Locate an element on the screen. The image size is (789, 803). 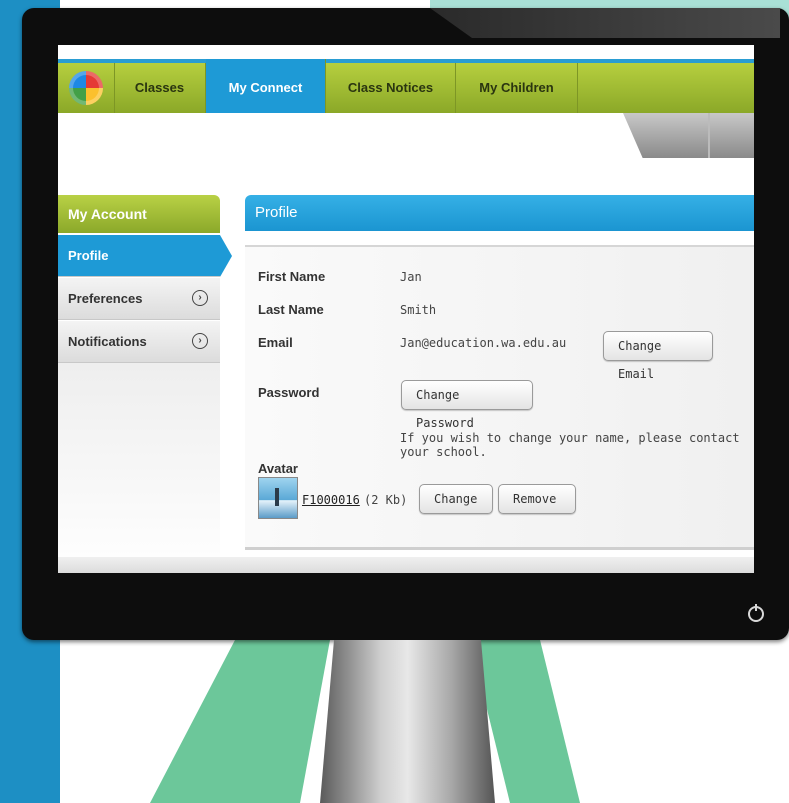
power-icon is located at coordinates (756, 613).